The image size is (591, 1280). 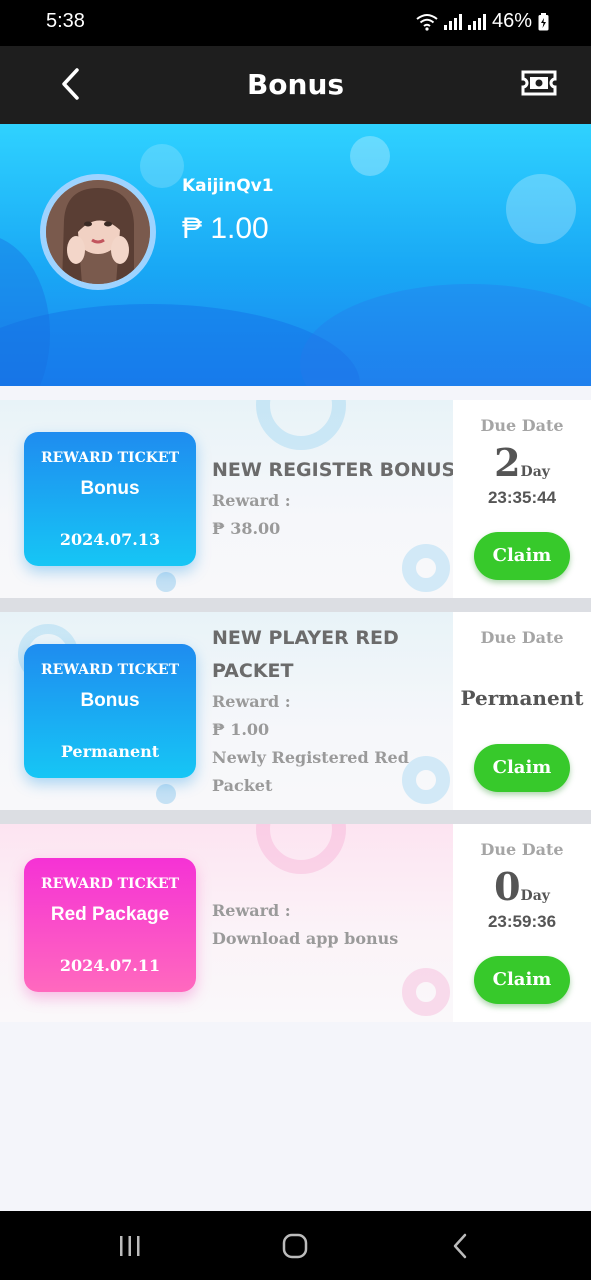 I want to click on due-countdown: 23:35:44, so click(x=522, y=497).